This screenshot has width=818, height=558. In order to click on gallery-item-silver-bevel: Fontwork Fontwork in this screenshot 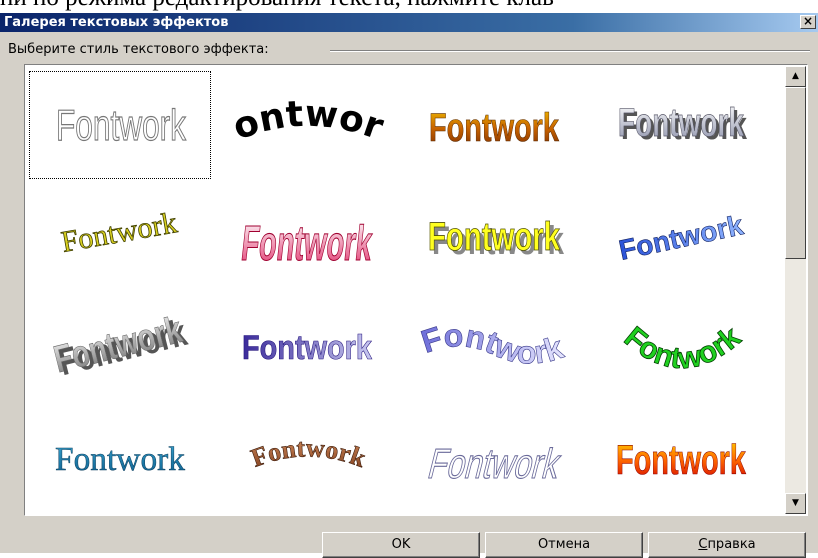, I will do `click(681, 125)`.